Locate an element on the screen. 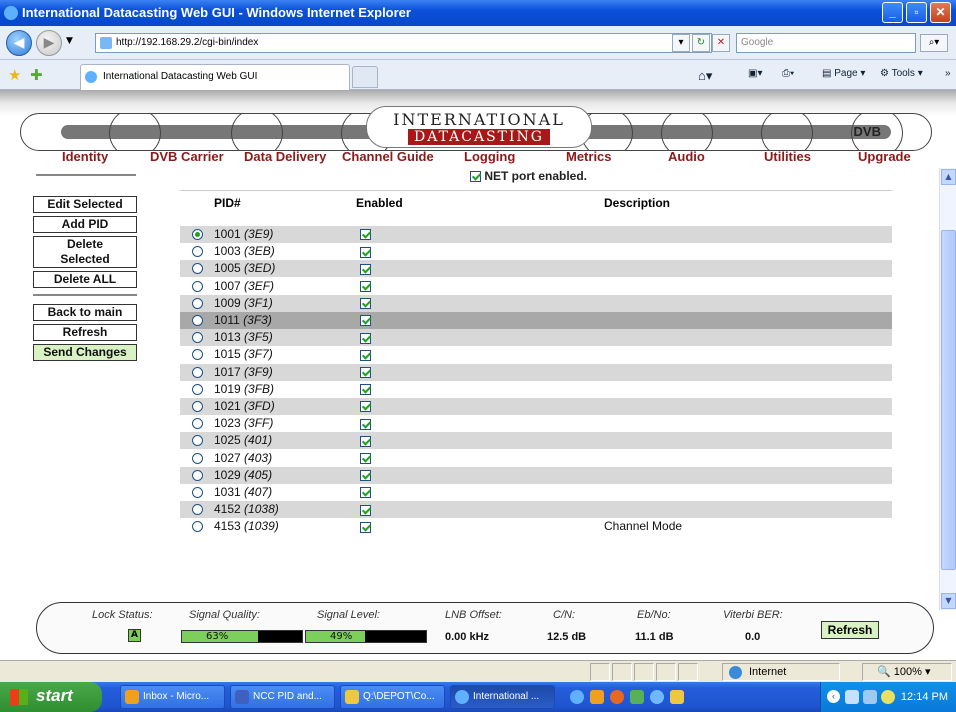  back-to-main-button: Back to main is located at coordinates (85, 312).